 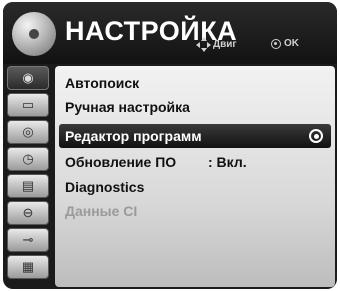 I want to click on settings-disc-icon: ◉, so click(x=28, y=77).